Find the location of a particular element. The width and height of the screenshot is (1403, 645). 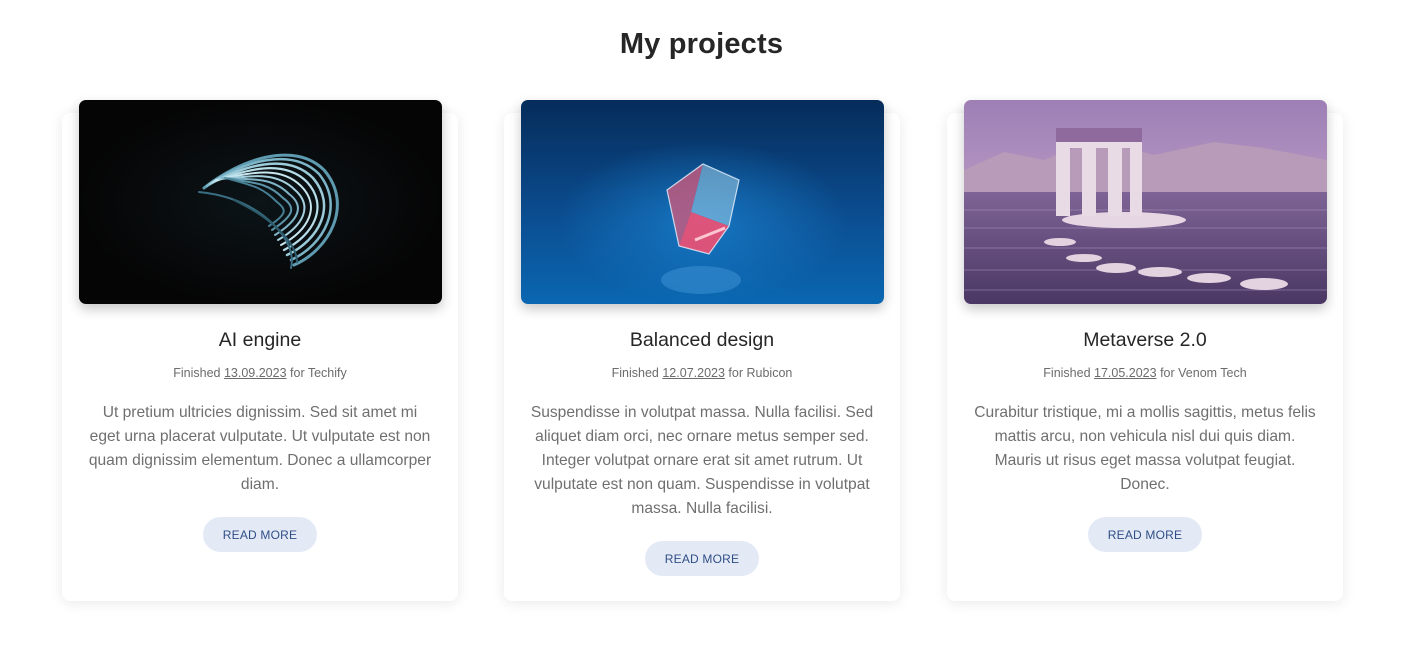

finished-date: 13.09.2023 is located at coordinates (255, 373).